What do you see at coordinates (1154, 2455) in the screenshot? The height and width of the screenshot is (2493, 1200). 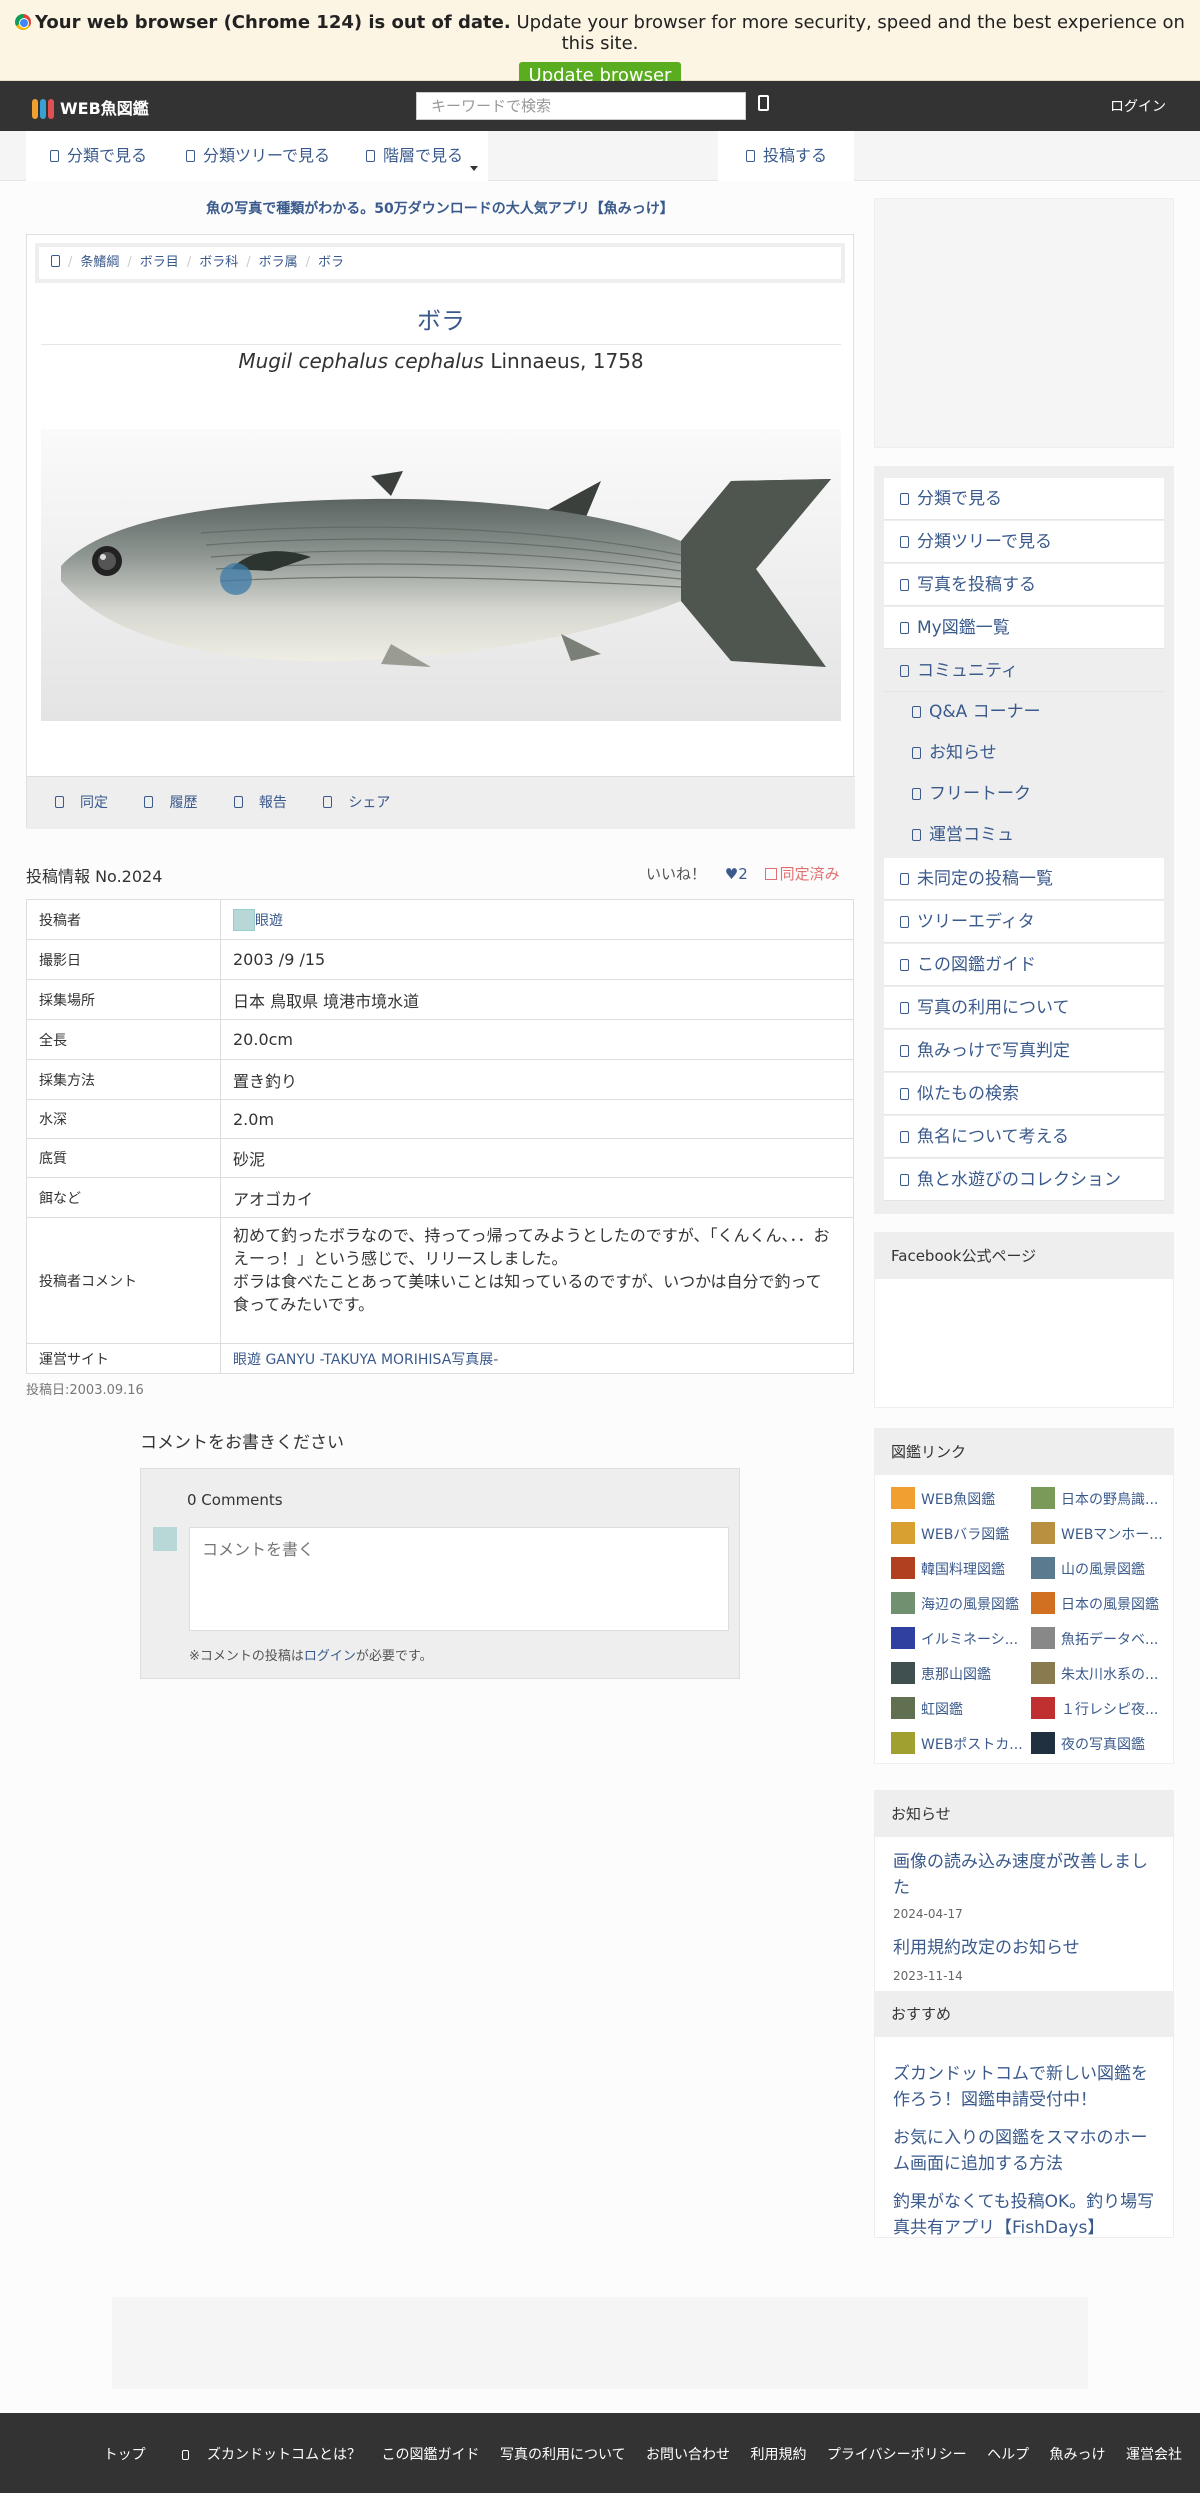 I see `footer-link: 運営会社` at bounding box center [1154, 2455].